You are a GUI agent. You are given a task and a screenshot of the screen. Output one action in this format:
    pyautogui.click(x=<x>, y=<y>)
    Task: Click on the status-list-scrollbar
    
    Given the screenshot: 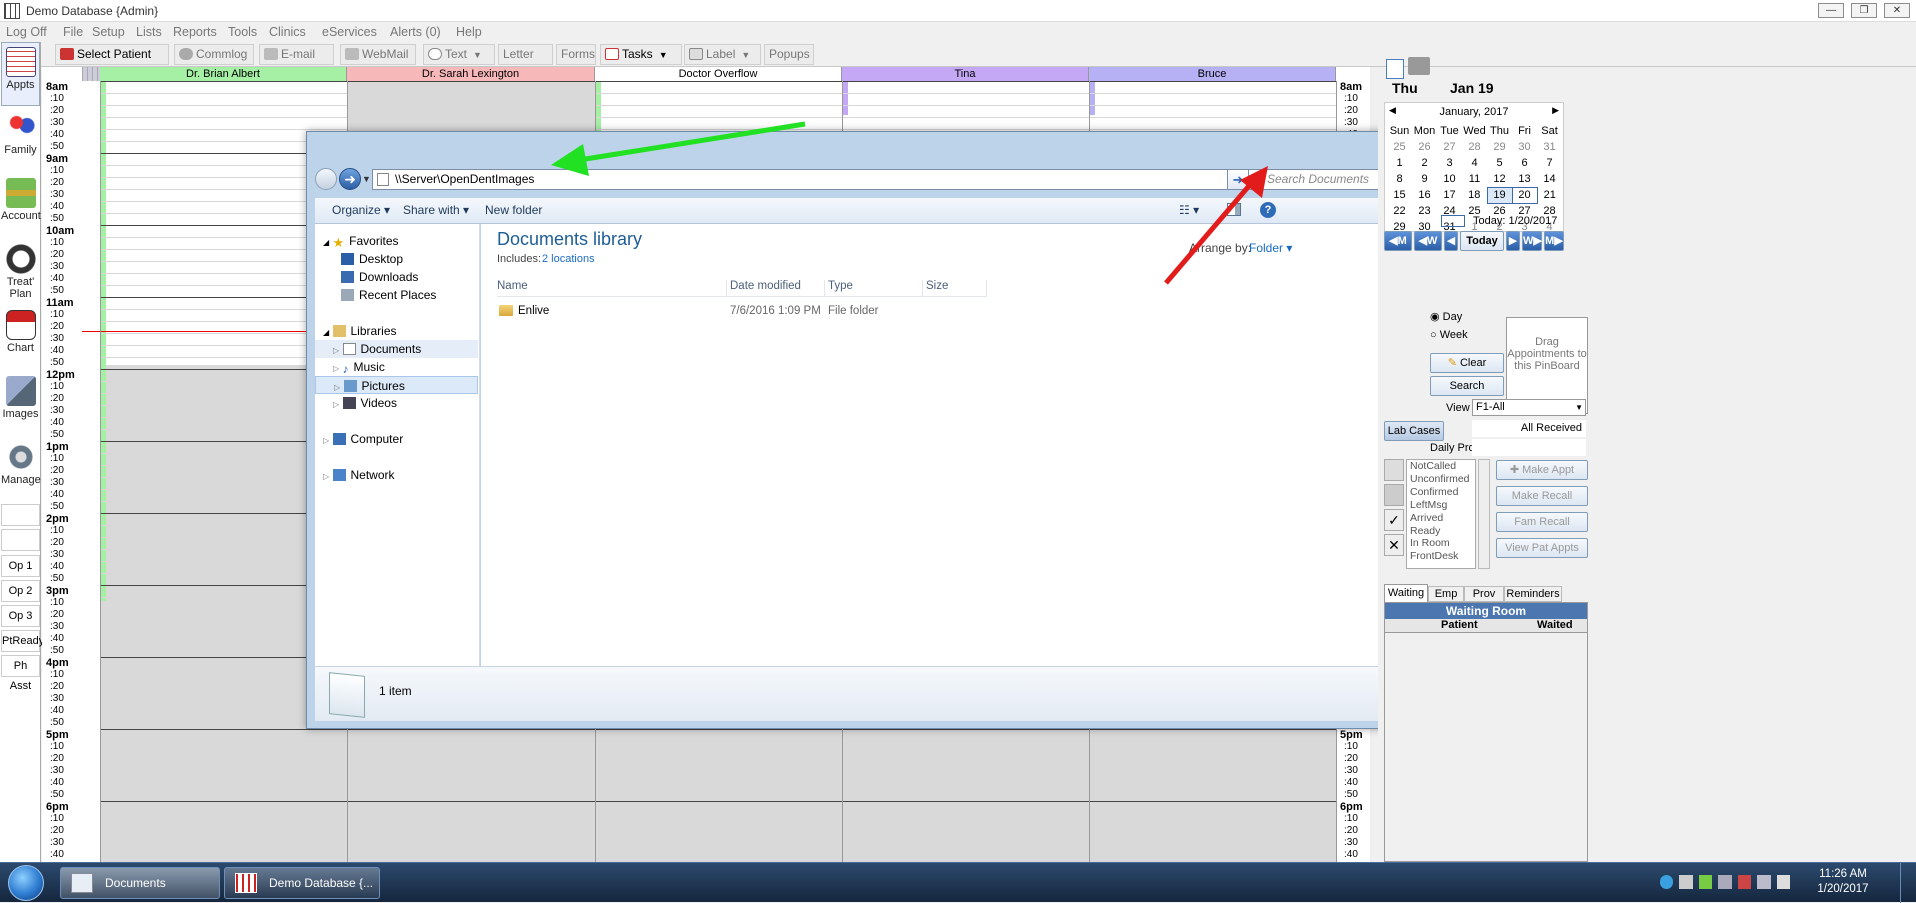 What is the action you would take?
    pyautogui.click(x=1484, y=514)
    